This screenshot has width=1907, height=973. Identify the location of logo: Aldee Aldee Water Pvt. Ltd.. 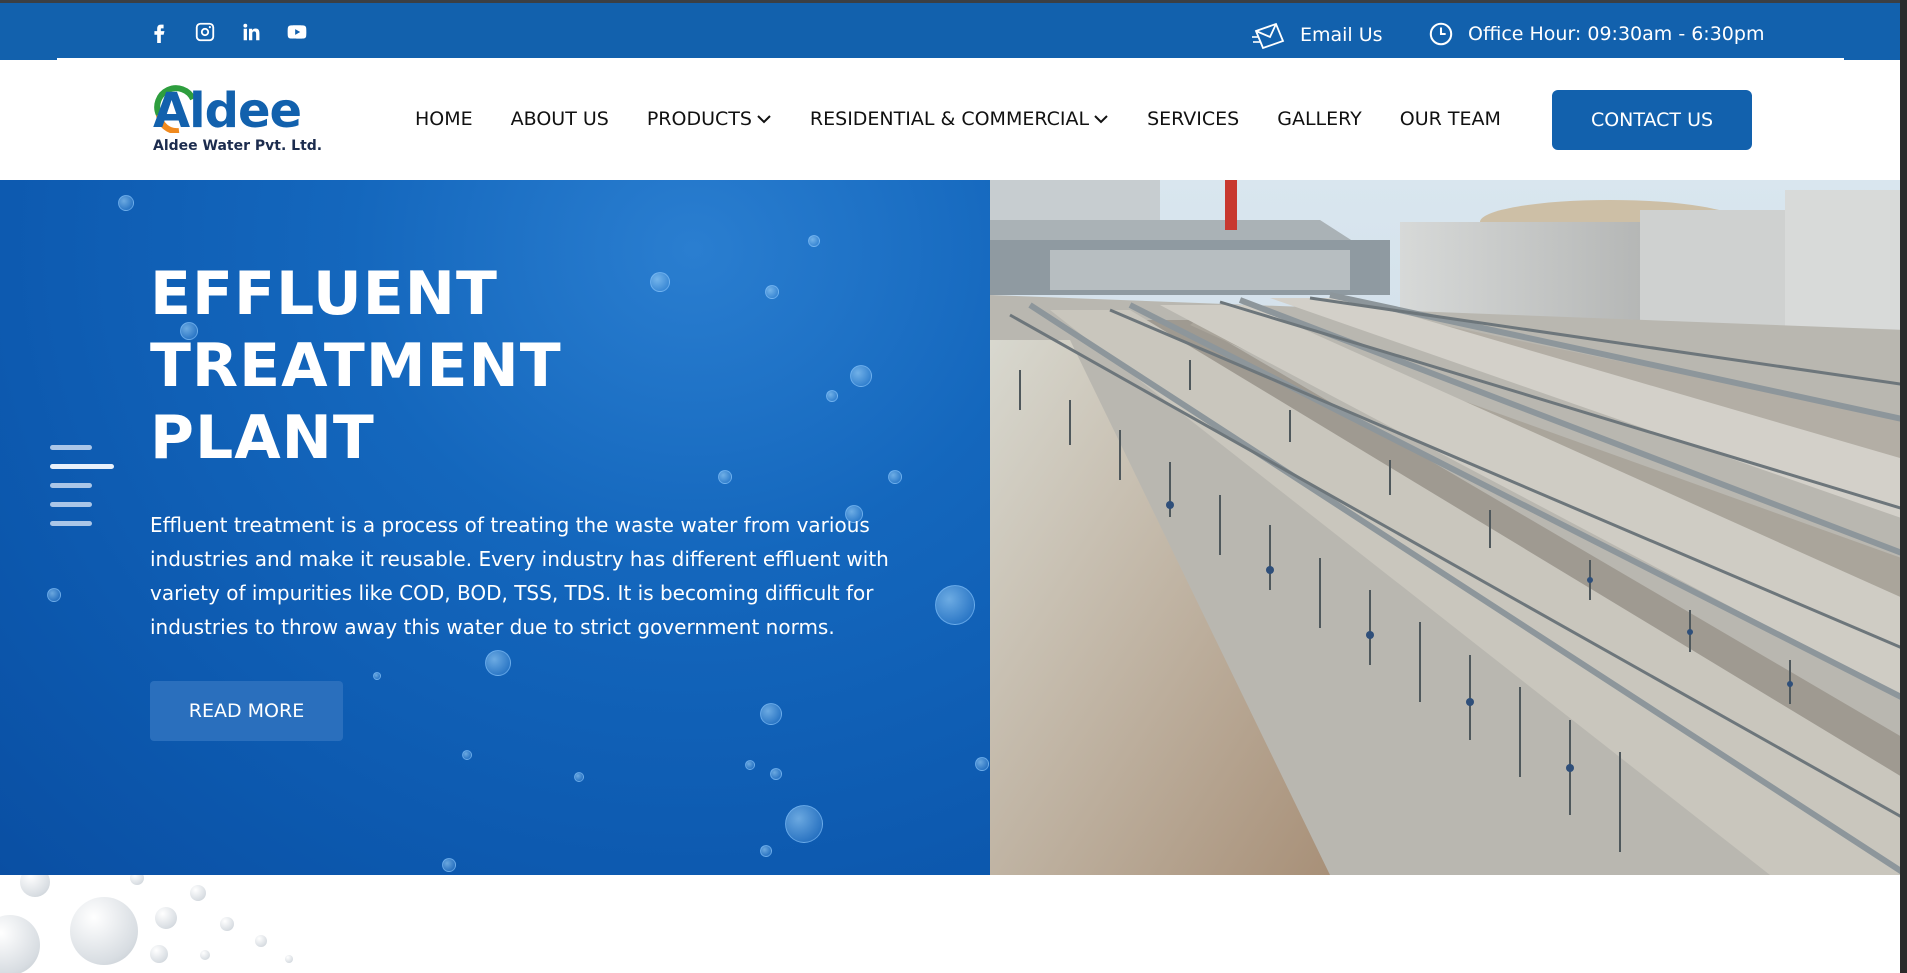
(238, 120).